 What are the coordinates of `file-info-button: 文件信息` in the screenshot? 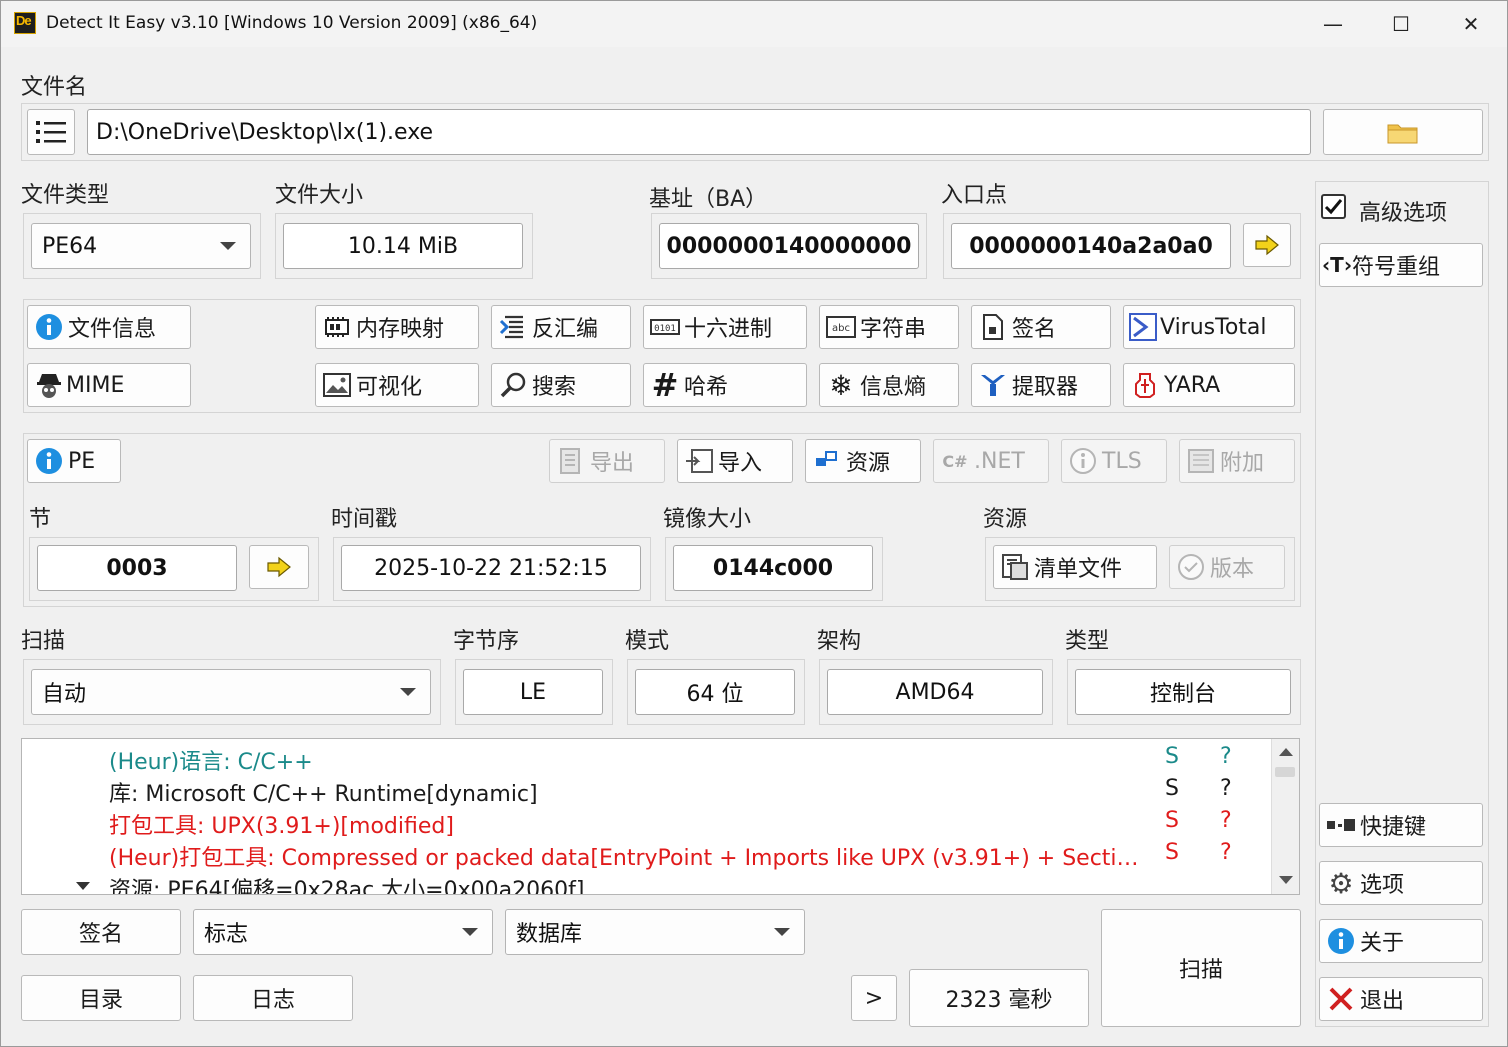 It's located at (109, 327).